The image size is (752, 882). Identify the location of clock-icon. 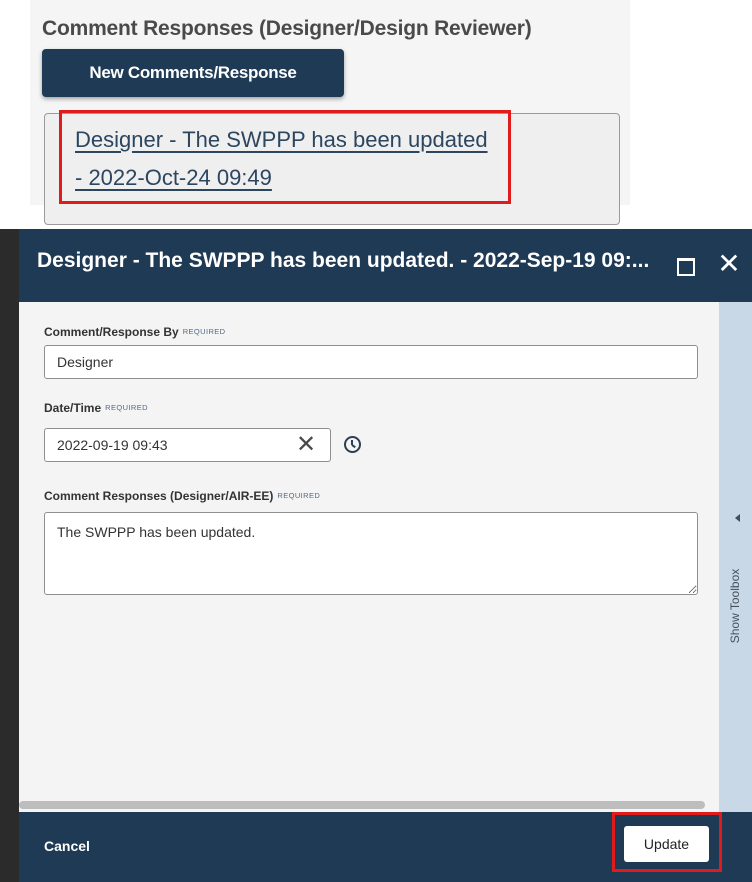
(352, 444).